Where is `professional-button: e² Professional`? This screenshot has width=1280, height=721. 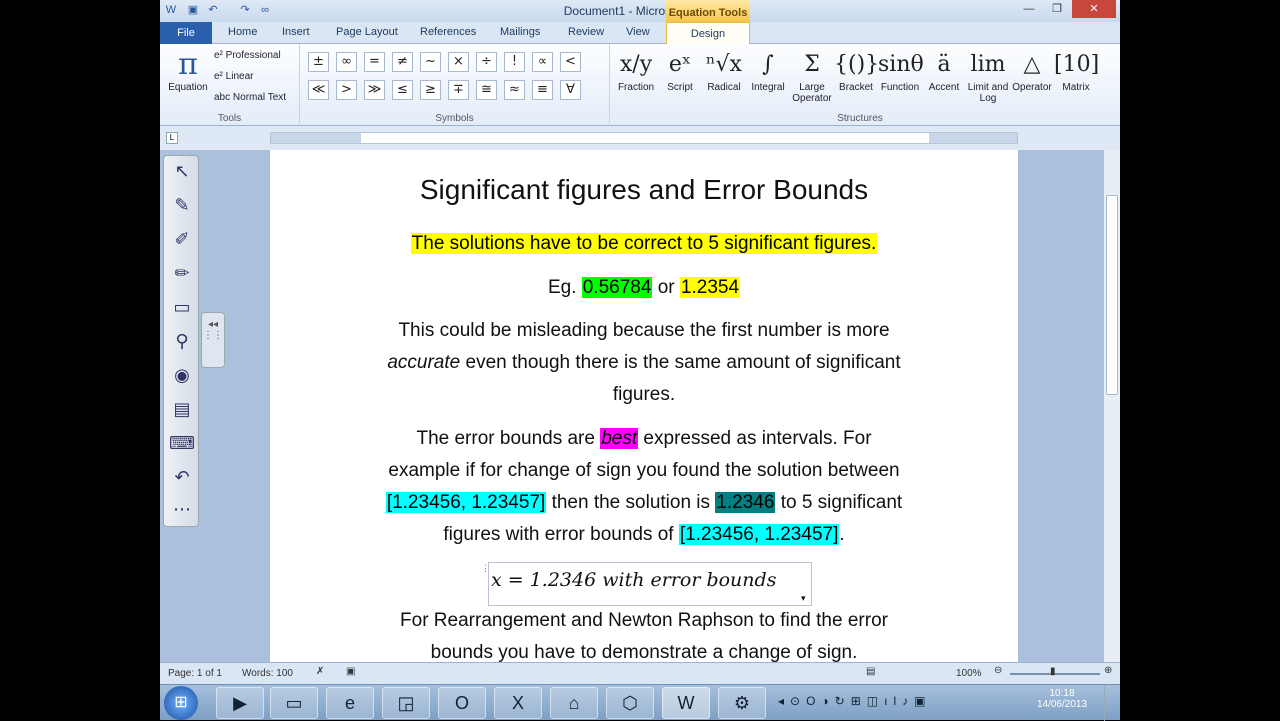
professional-button: e² Professional is located at coordinates (247, 55).